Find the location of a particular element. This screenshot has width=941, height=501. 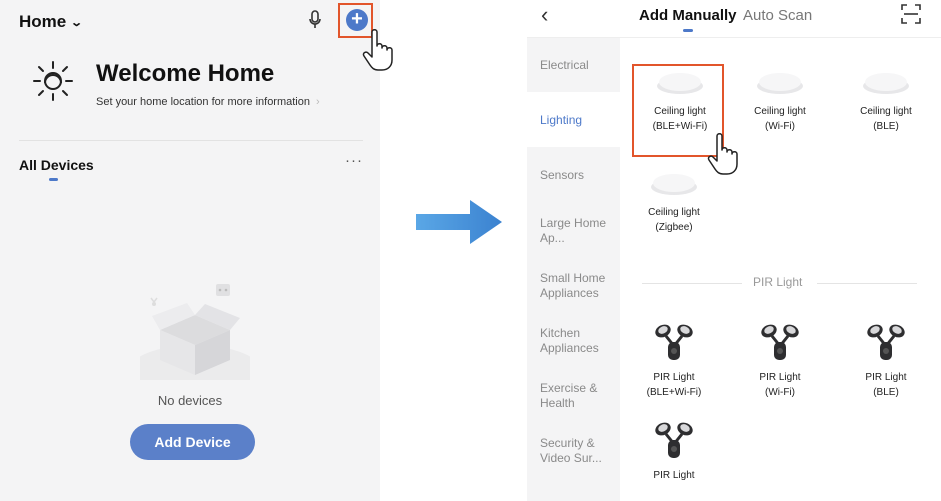

sidebar-item-lighting: Lighting is located at coordinates (561, 120).